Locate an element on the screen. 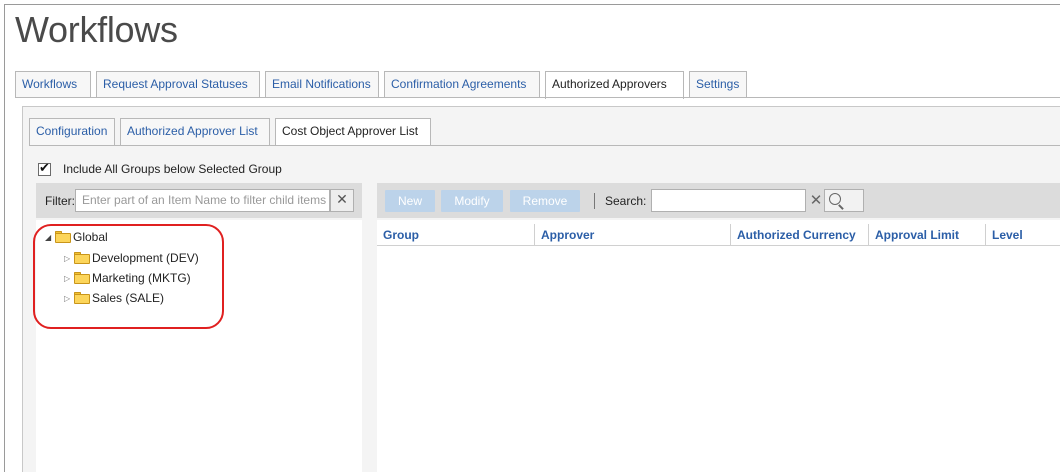  toolbar-separator is located at coordinates (594, 201).